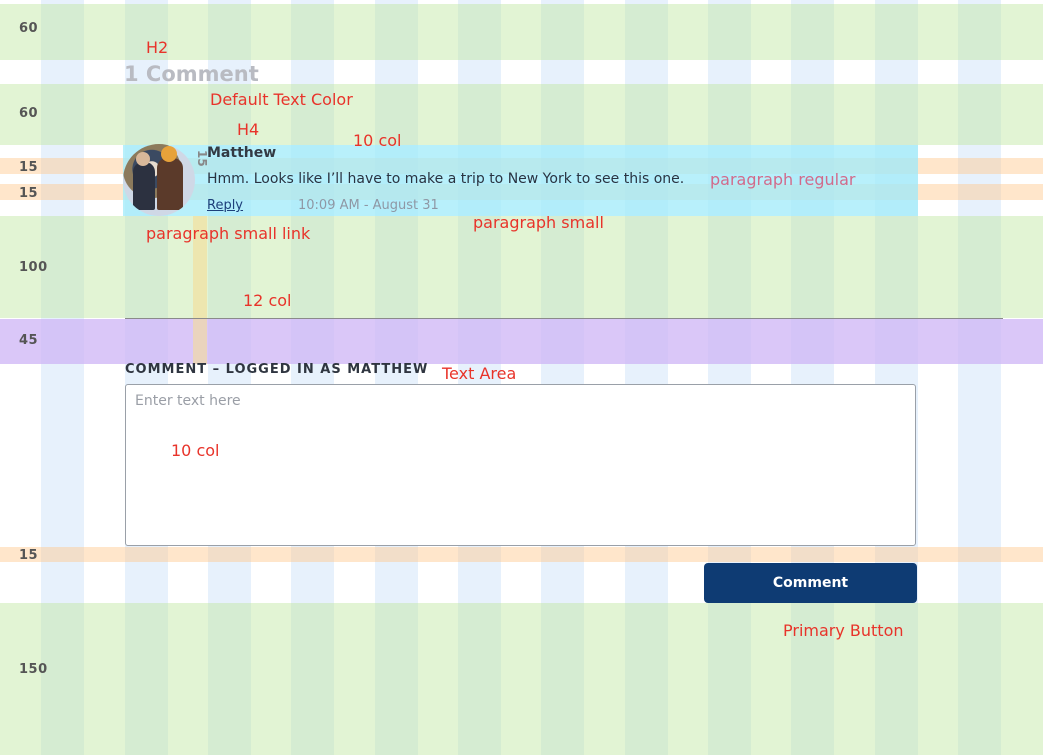 The height and width of the screenshot is (755, 1043). Describe the element at coordinates (368, 205) in the screenshot. I see `comment-timestamp: 10:09 AM - August 31` at that location.